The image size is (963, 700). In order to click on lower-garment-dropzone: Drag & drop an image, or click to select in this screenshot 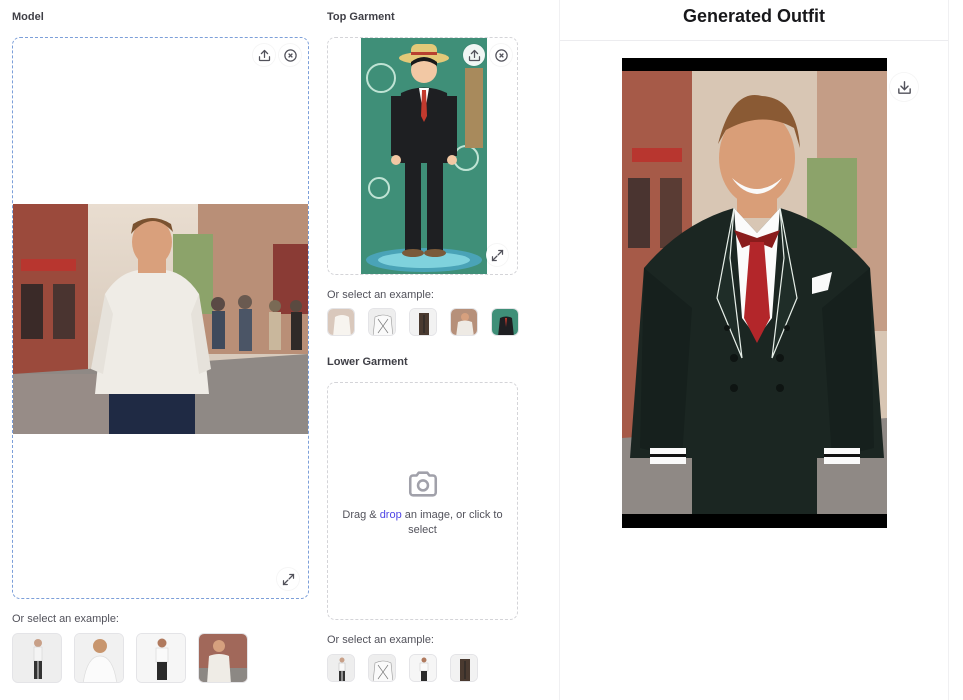, I will do `click(422, 501)`.